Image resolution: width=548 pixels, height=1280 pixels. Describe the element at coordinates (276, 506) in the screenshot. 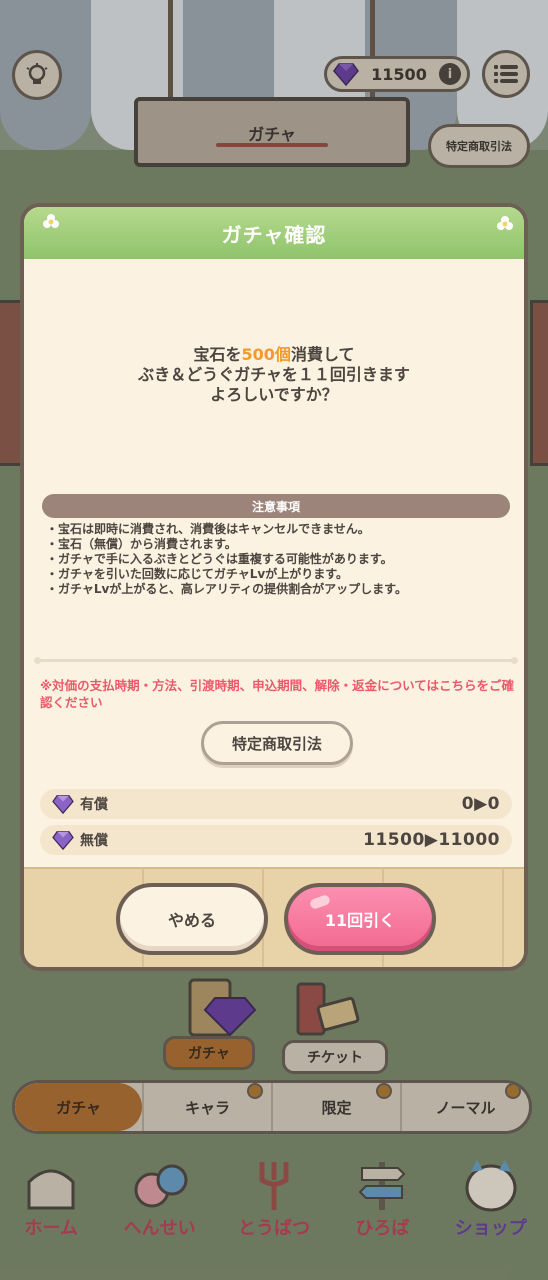

I see `notice-heading: 注意事項` at that location.